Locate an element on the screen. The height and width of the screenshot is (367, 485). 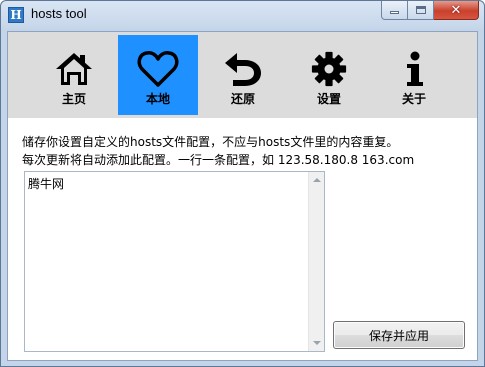
home-icon is located at coordinates (74, 69).